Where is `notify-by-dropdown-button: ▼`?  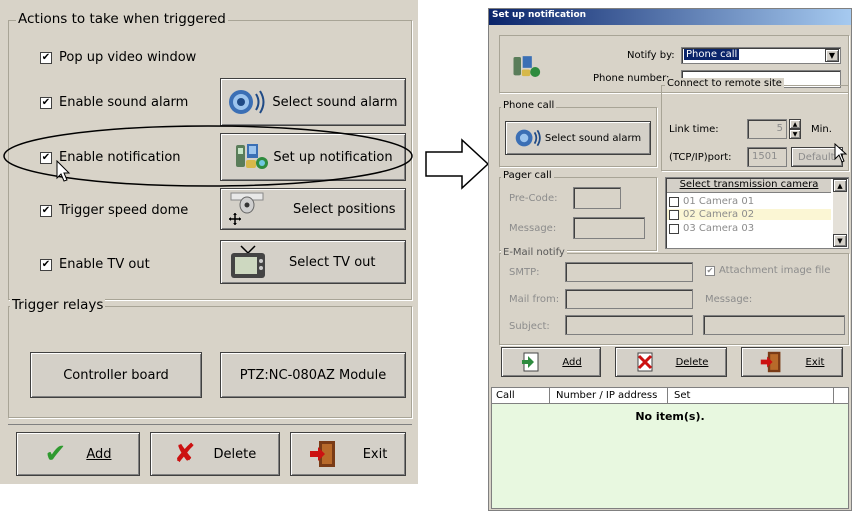
notify-by-dropdown-button: ▼ is located at coordinates (832, 55).